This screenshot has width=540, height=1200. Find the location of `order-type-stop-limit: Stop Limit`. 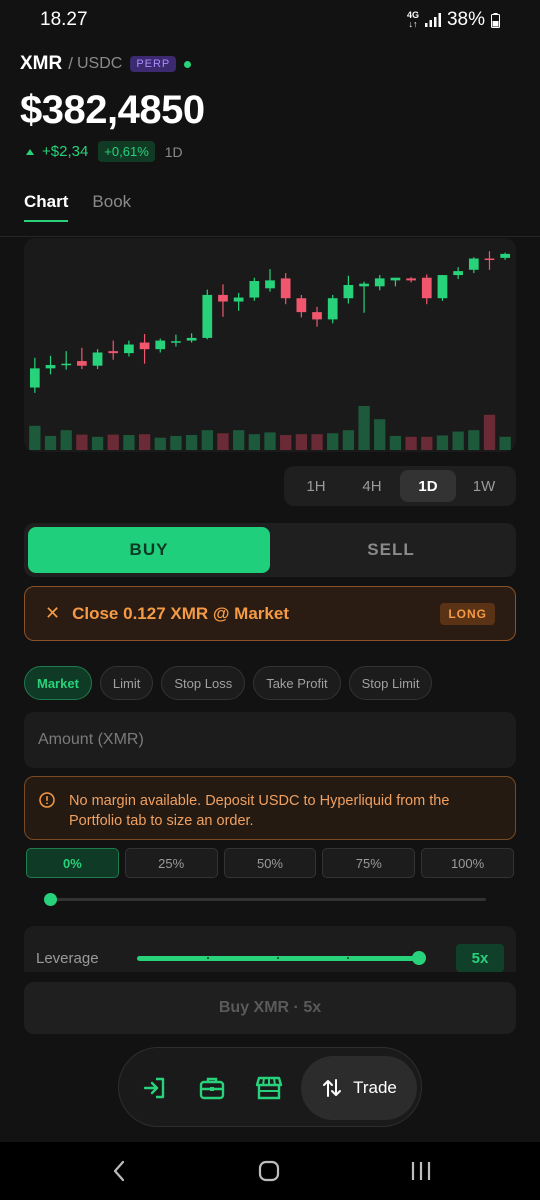

order-type-stop-limit: Stop Limit is located at coordinates (390, 683).